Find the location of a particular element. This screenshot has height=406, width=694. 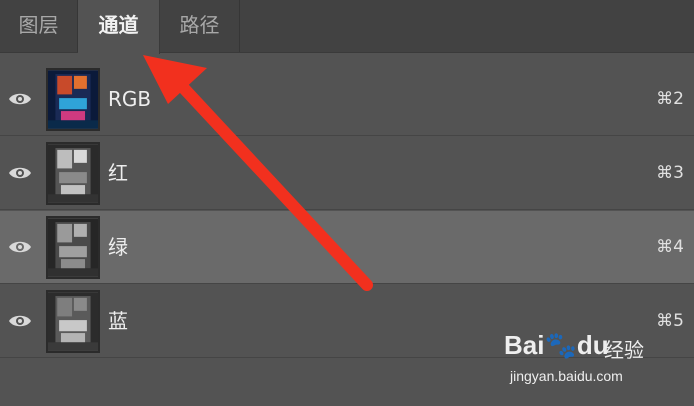

tab-layers: 图层 is located at coordinates (39, 26).